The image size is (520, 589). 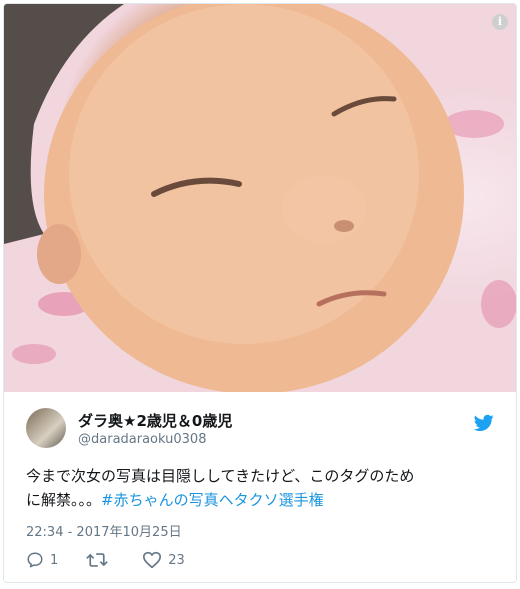 What do you see at coordinates (155, 420) in the screenshot?
I see `display-name: ダラ奥★2歳児＆0歳児` at bounding box center [155, 420].